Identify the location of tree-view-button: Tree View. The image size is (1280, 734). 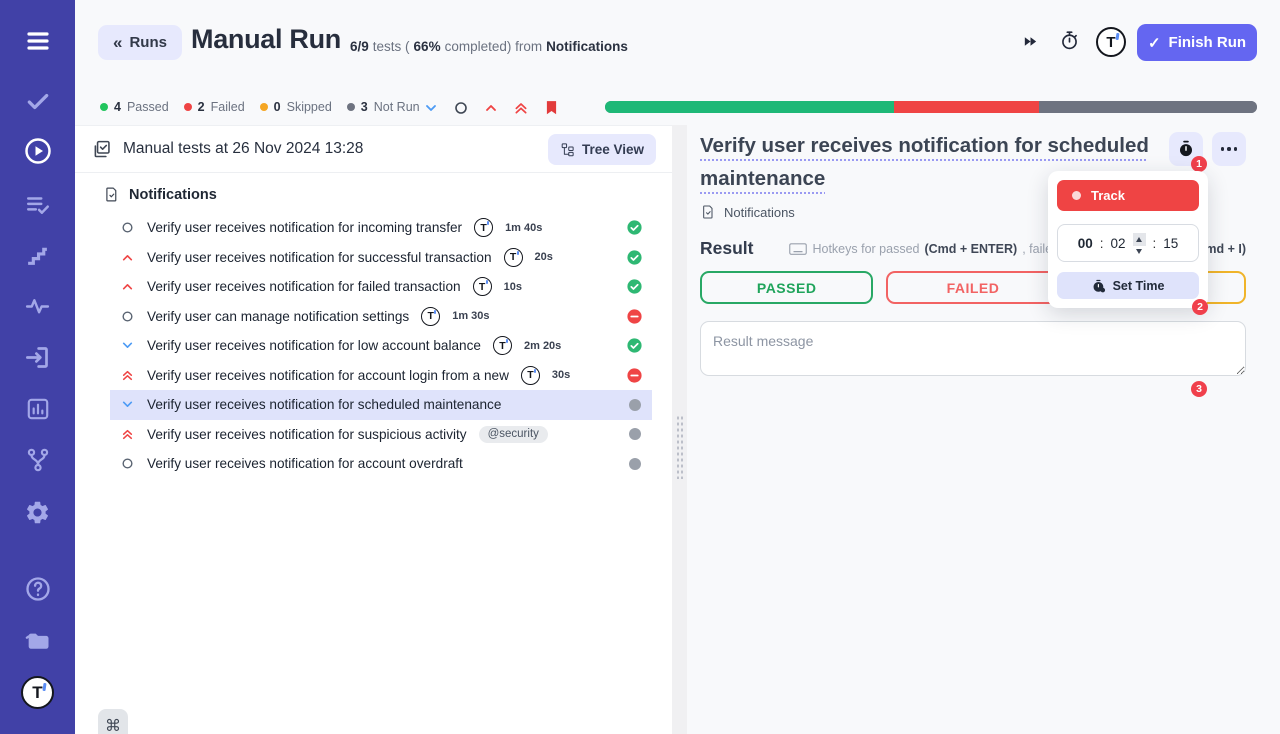
(601, 149).